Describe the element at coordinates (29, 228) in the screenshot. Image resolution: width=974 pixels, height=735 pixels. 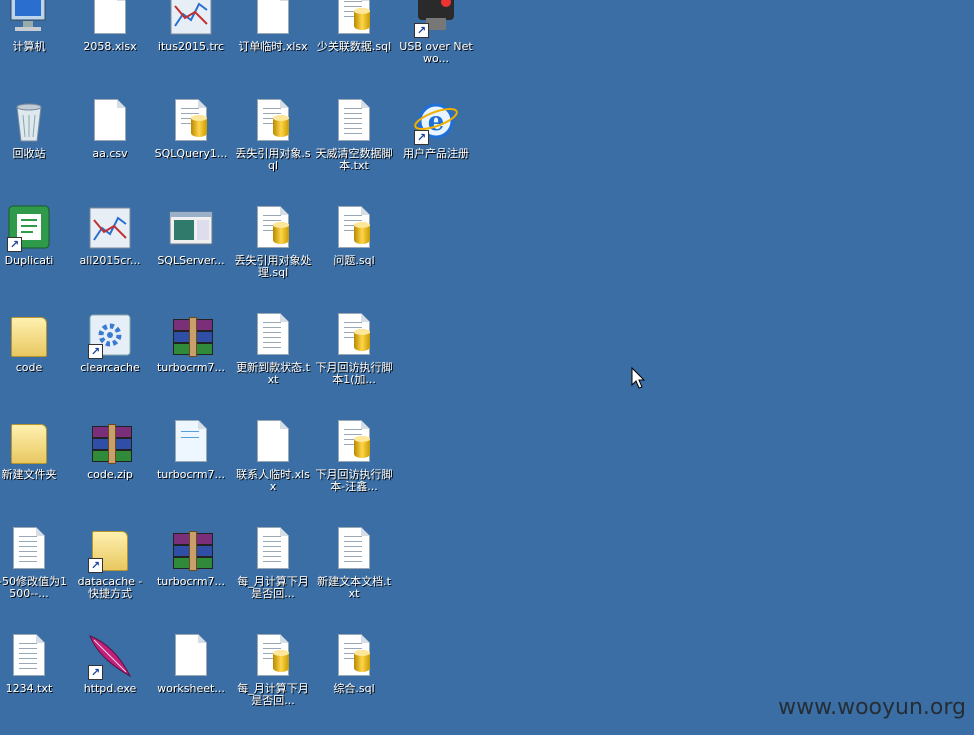
I see `duplicati-icon: ↗` at that location.